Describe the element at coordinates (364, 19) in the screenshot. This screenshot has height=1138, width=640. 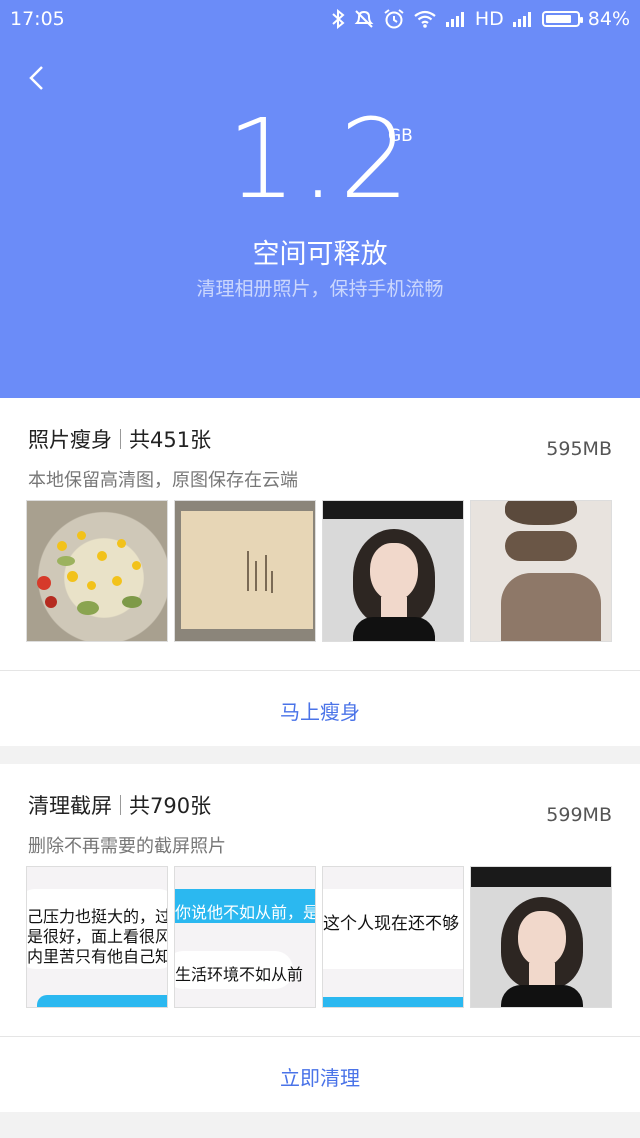
I see `mute-icon` at that location.